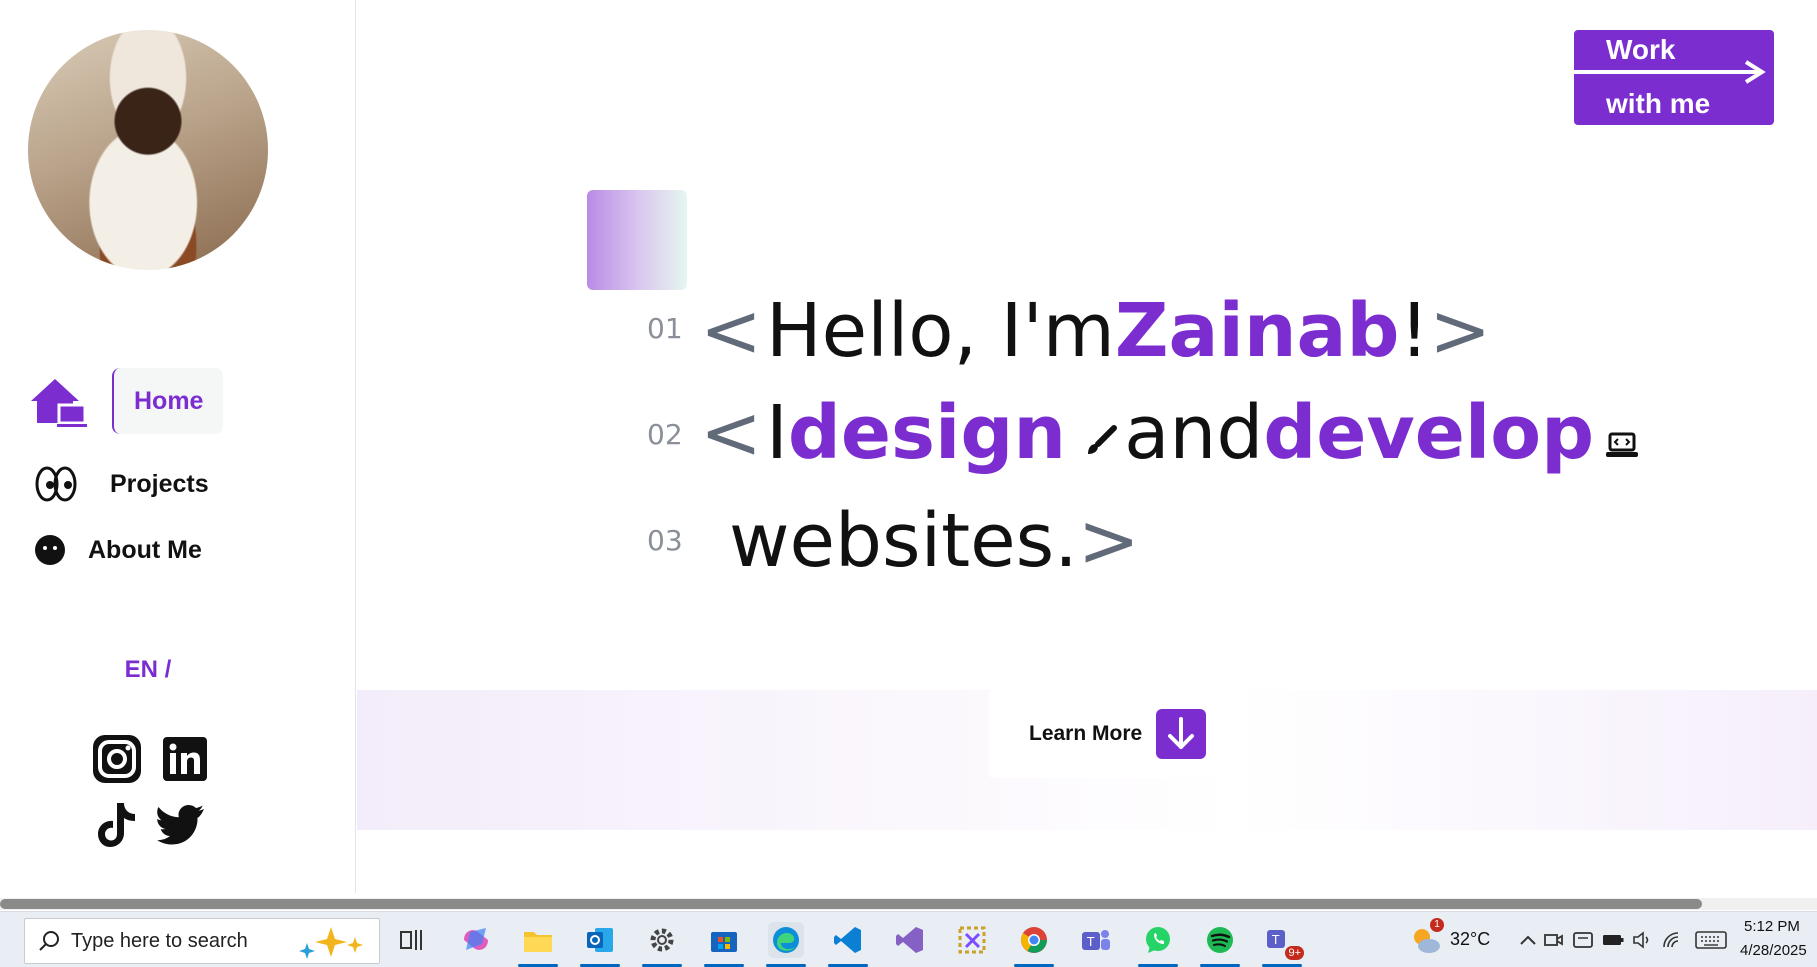 The height and width of the screenshot is (967, 1817). Describe the element at coordinates (148, 670) in the screenshot. I see `language-switcher: EN /` at that location.